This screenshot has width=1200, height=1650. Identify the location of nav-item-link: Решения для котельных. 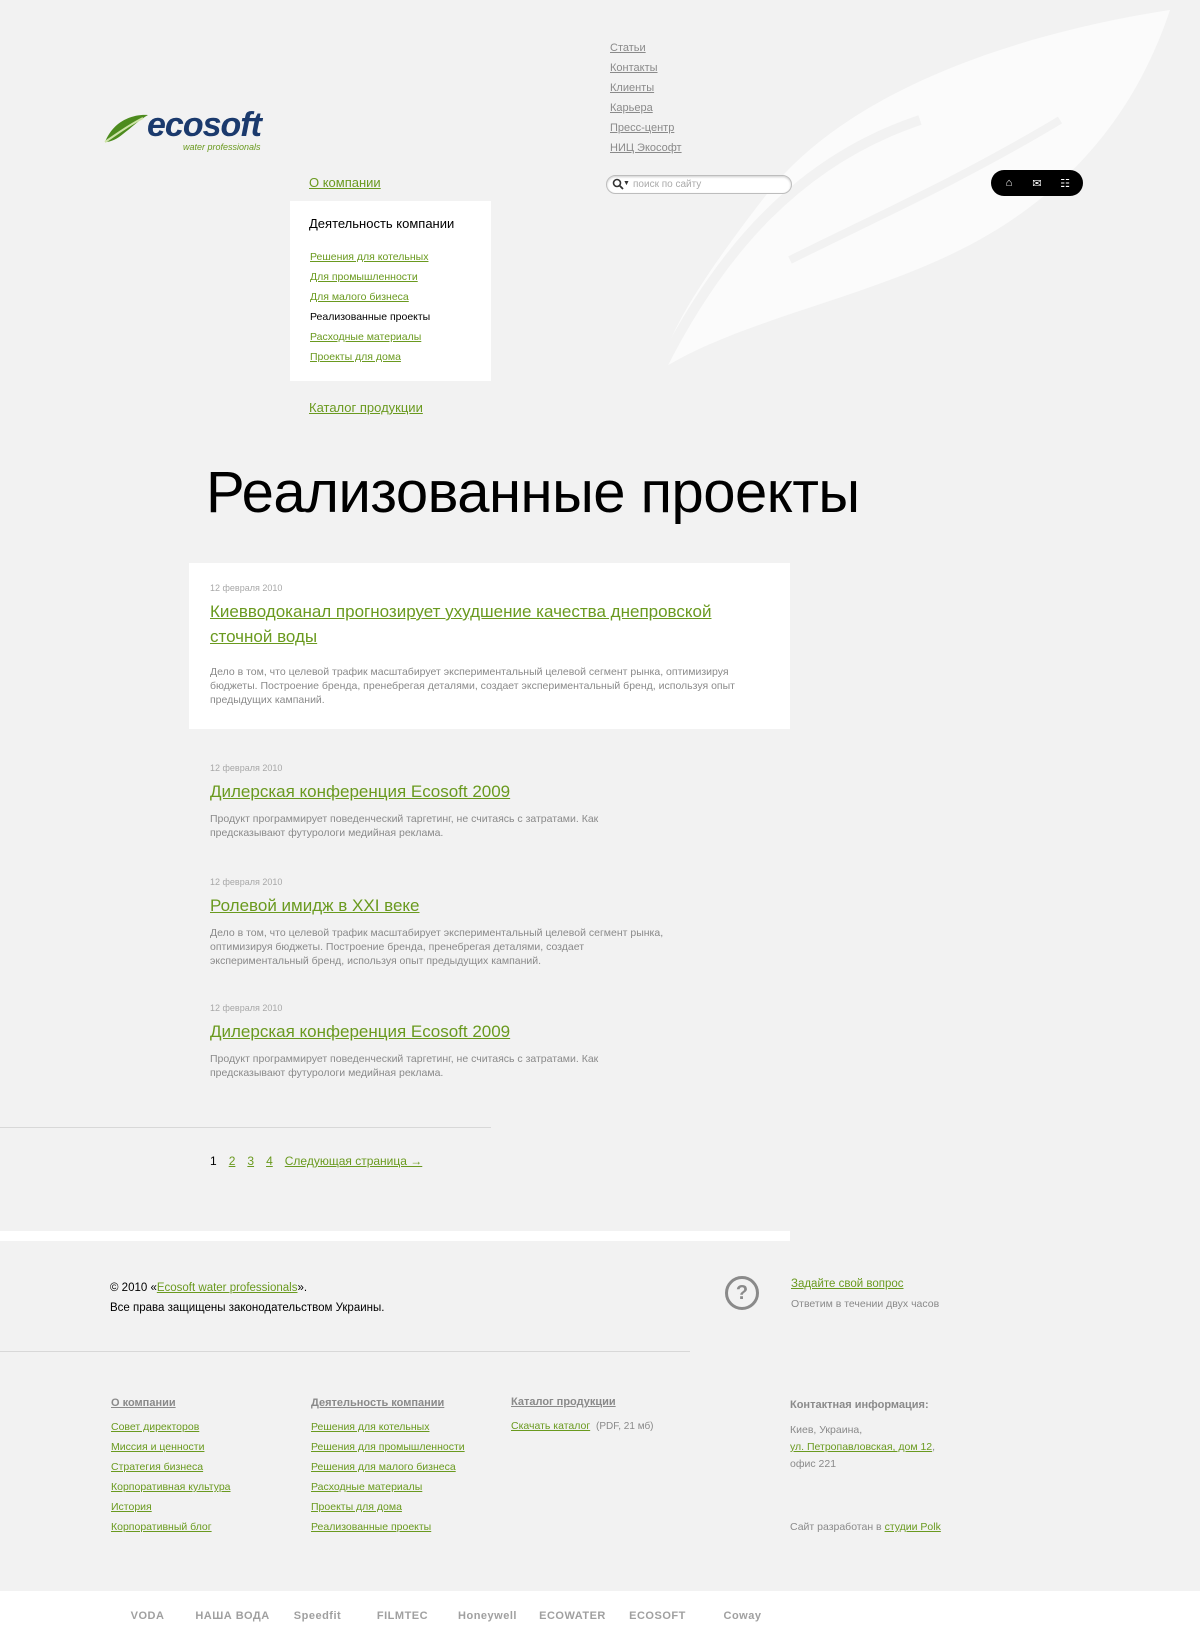
(369, 257).